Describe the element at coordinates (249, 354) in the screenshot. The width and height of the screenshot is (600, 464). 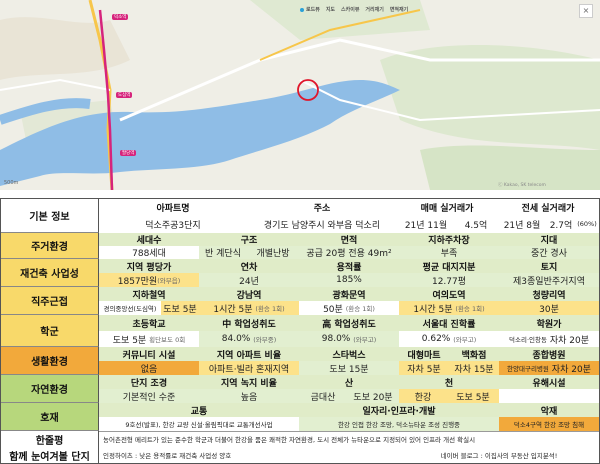
I see `col-header: 지역 아파트 비율` at that location.